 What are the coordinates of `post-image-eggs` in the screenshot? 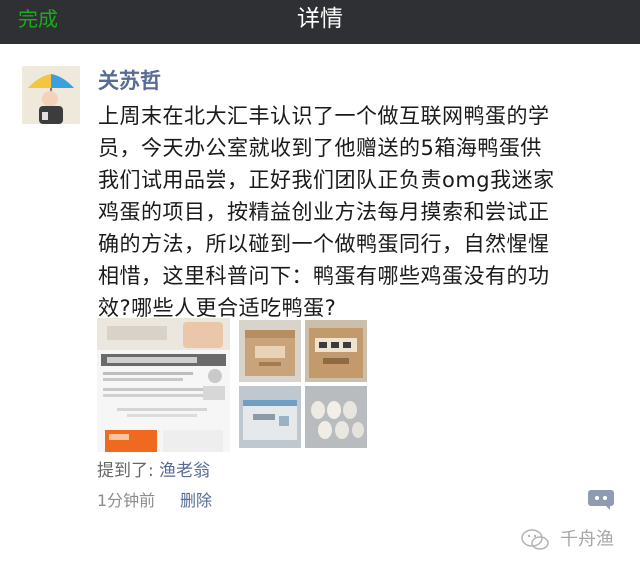 It's located at (336, 417).